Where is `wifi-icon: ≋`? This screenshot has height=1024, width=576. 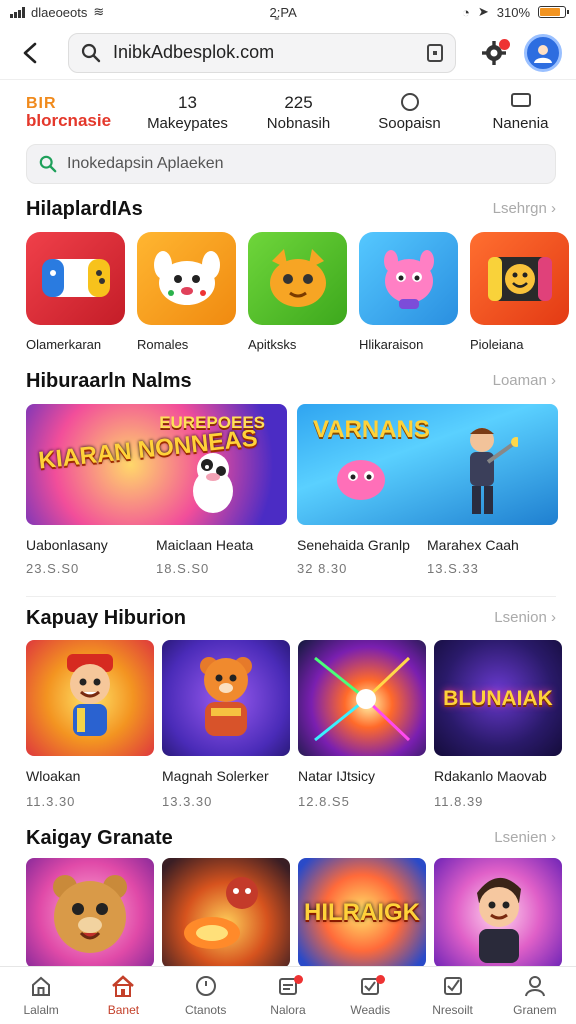
wifi-icon: ≋ is located at coordinates (99, 11).